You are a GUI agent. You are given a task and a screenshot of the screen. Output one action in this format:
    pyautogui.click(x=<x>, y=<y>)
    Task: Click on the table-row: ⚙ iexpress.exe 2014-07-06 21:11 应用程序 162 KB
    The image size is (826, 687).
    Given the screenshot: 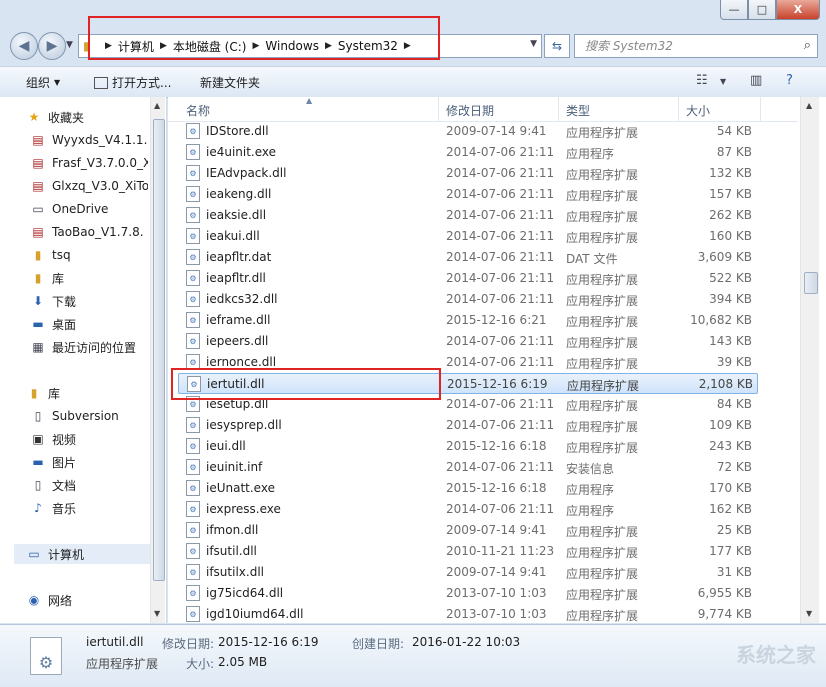 What is the action you would take?
    pyautogui.click(x=468, y=509)
    